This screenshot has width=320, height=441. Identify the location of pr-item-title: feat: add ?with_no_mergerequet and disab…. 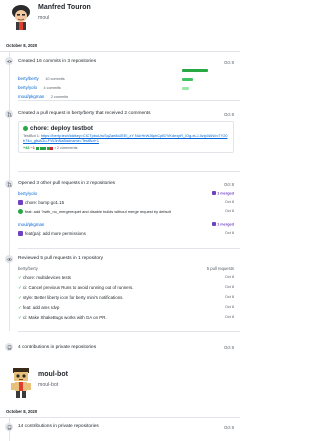
(98, 211).